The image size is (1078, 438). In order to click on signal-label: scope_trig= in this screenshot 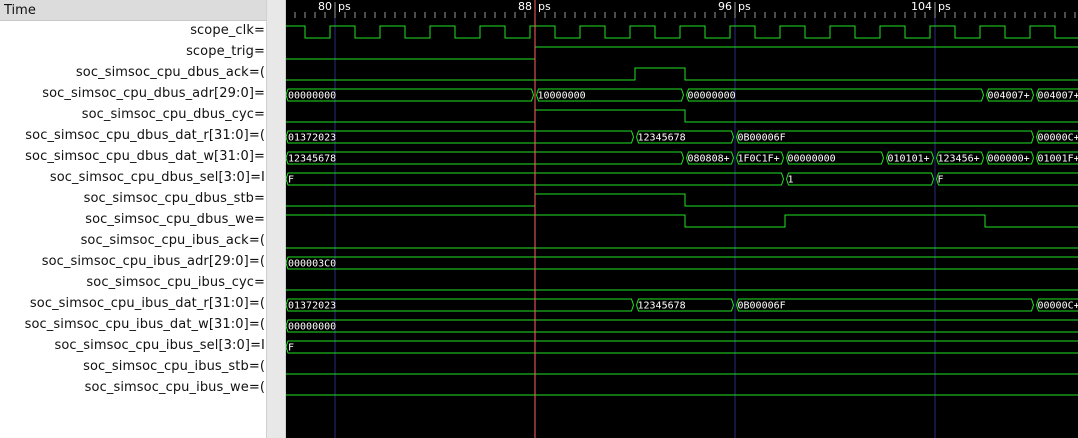, I will do `click(133, 52)`.